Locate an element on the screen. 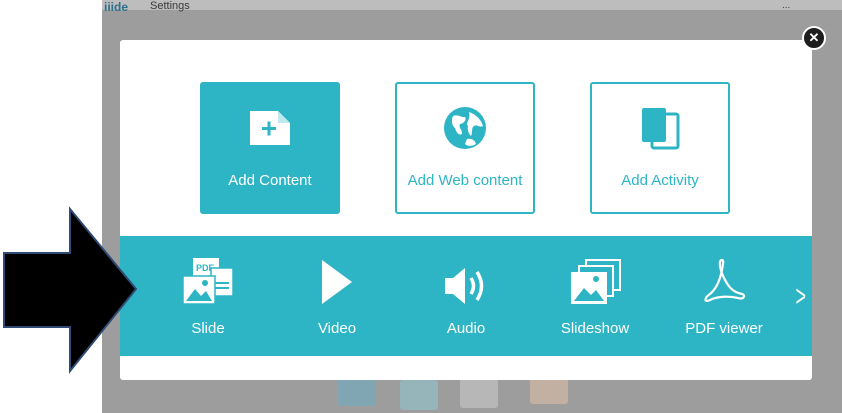 The width and height of the screenshot is (842, 413). tool-slideshow: Slideshow is located at coordinates (595, 293).